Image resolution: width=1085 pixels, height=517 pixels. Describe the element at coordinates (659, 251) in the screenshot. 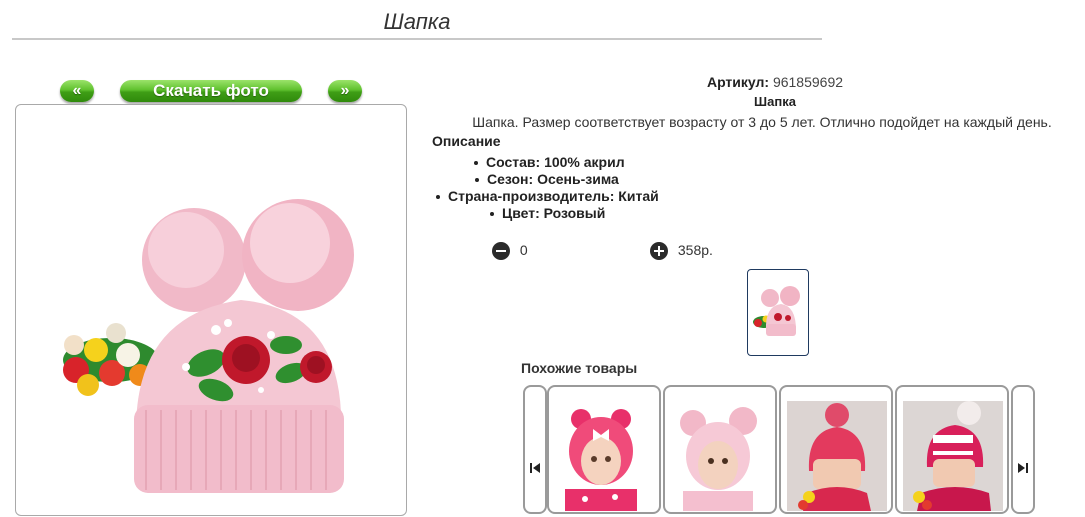

I see `plus-circle-icon` at that location.